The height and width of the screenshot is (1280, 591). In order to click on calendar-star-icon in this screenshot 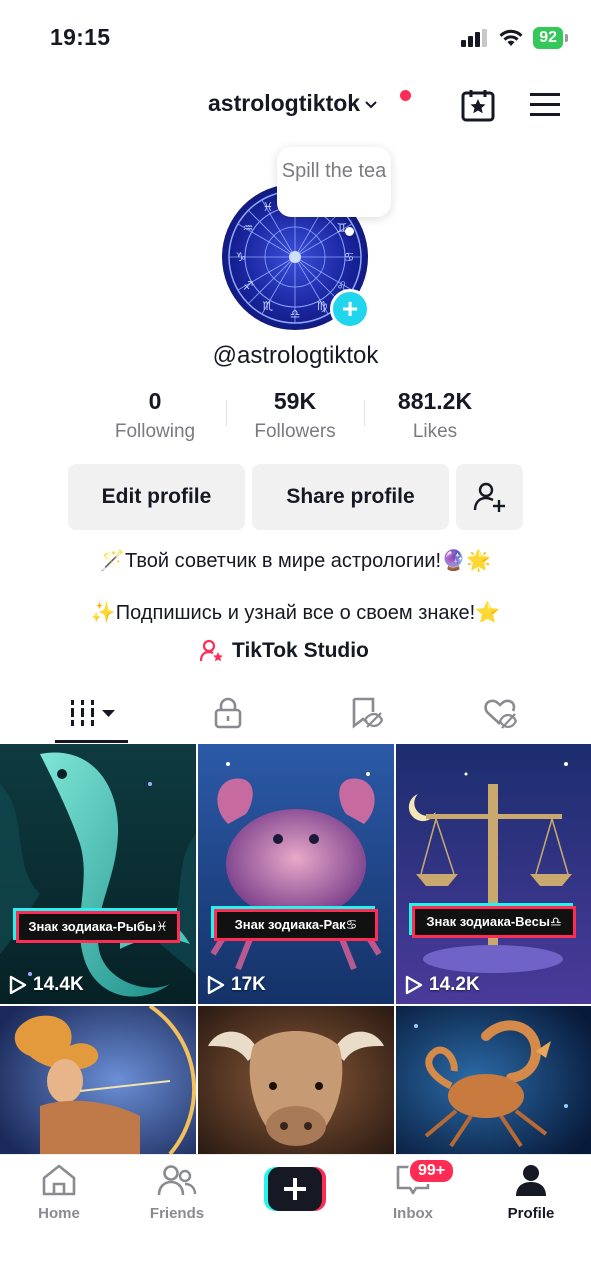, I will do `click(478, 105)`.